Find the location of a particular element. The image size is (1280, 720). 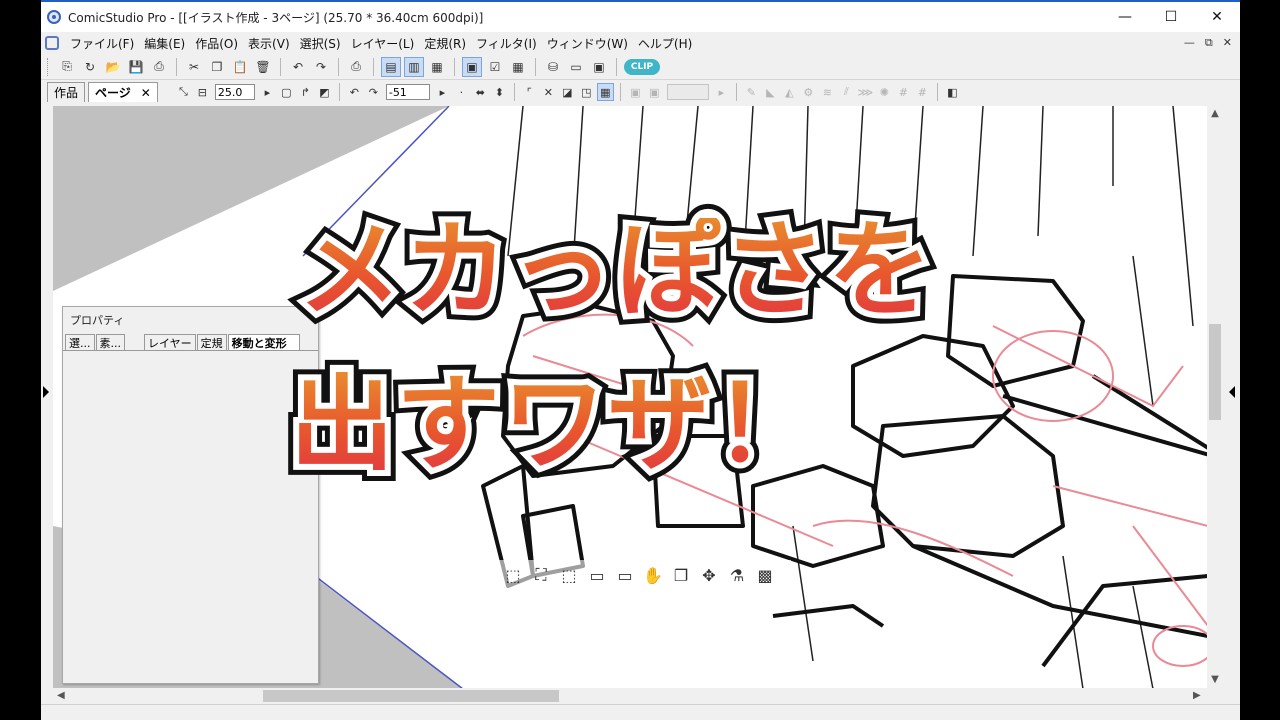

rect-select2-icon: ▭ is located at coordinates (625, 575).